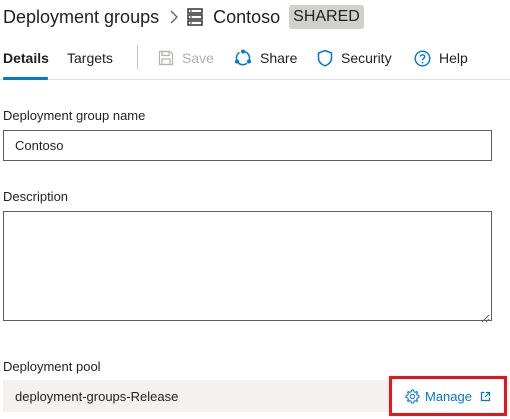 This screenshot has width=510, height=419. I want to click on deployment-pool-label: Deployment pool, so click(52, 366).